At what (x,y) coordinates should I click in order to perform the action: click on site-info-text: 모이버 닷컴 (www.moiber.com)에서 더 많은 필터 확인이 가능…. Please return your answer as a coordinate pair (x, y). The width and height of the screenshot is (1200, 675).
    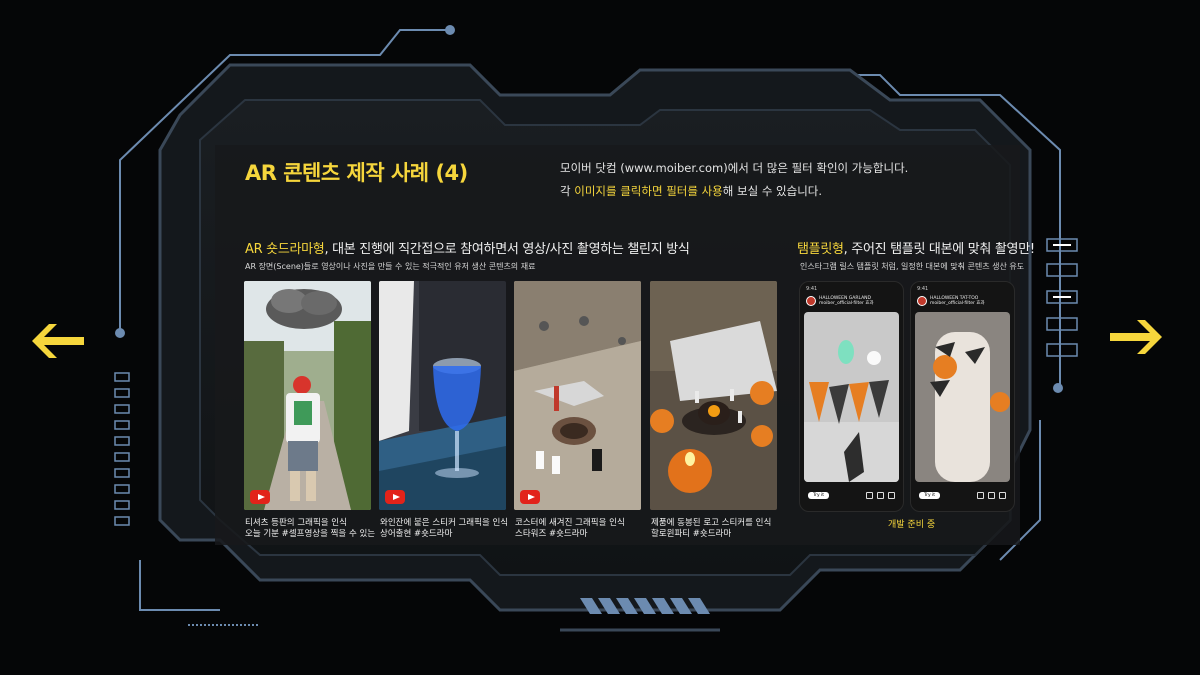
    Looking at the image, I should click on (734, 168).